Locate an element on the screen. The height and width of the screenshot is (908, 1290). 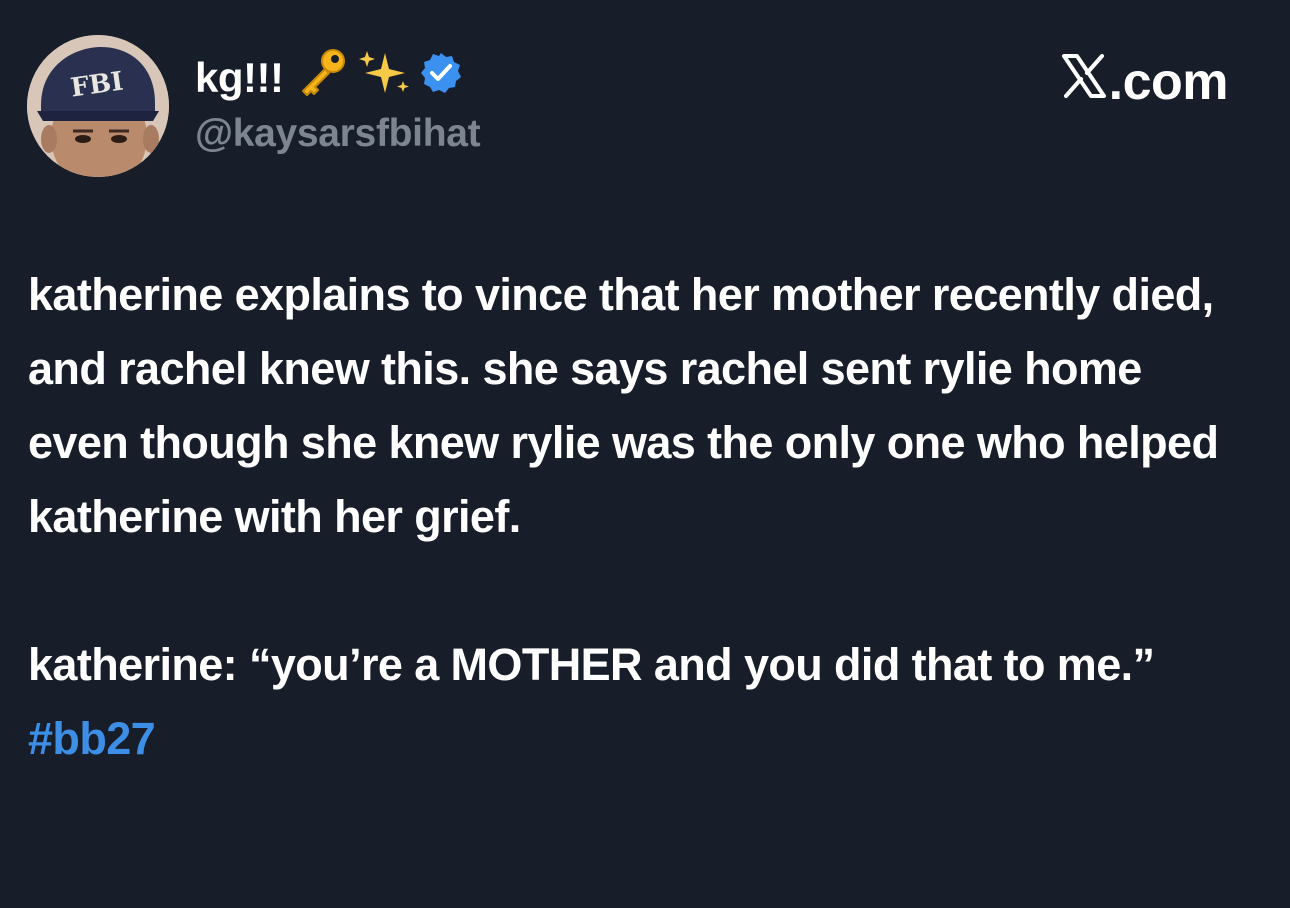
verified-badge-icon is located at coordinates (441, 78).